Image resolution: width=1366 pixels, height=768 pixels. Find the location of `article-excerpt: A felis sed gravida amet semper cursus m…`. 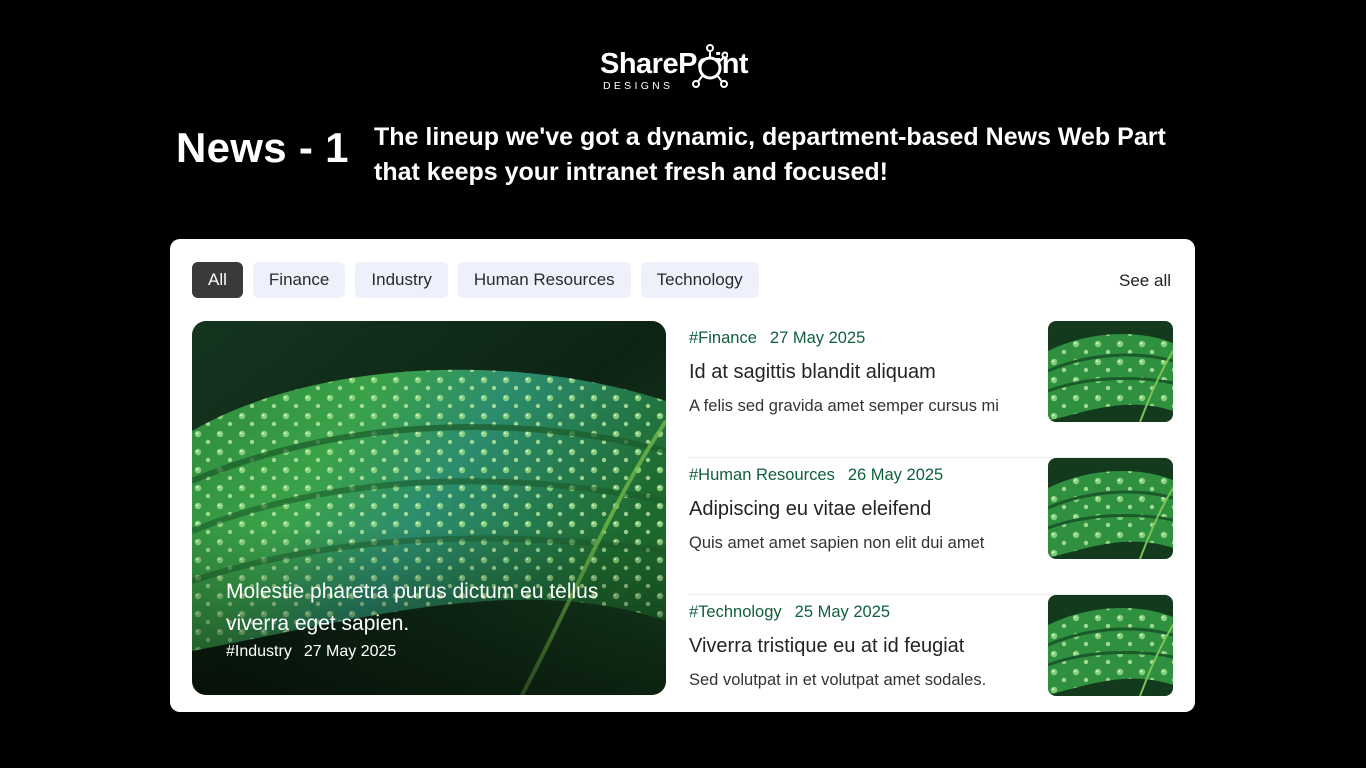

article-excerpt: A felis sed gravida amet semper cursus m… is located at coordinates (844, 406).